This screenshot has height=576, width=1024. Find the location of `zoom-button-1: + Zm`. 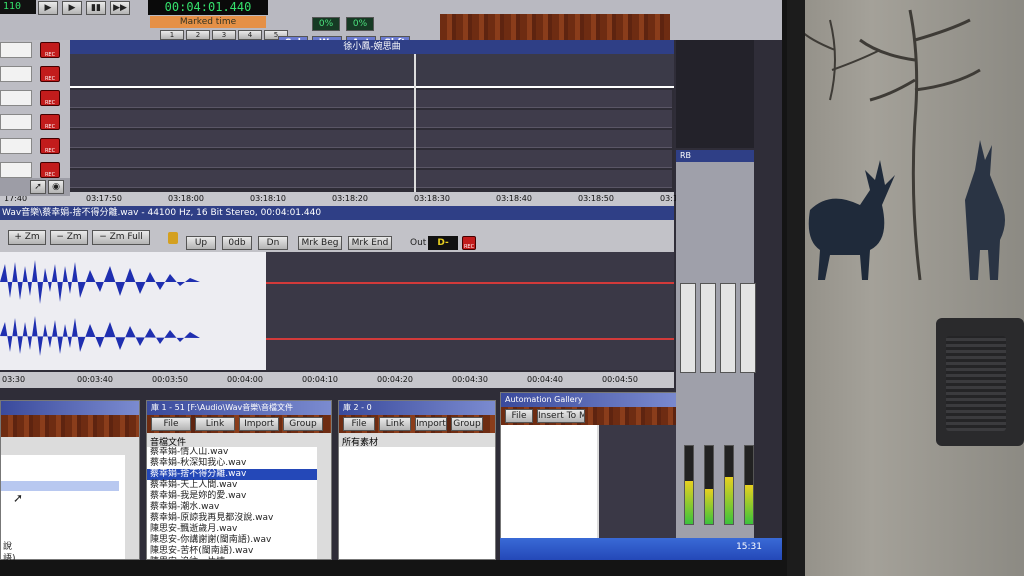

zoom-button-1: + Zm is located at coordinates (27, 237).